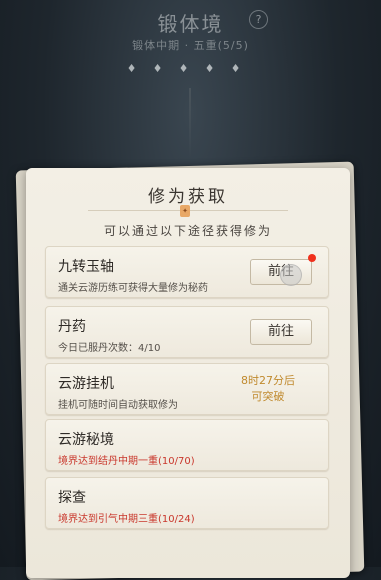 The height and width of the screenshot is (580, 381). Describe the element at coordinates (187, 272) in the screenshot. I see `source-card-jiuzhuan-yuzhou: 九转玉轴 通关云游历练可获得大量修为秘药 前往` at that location.